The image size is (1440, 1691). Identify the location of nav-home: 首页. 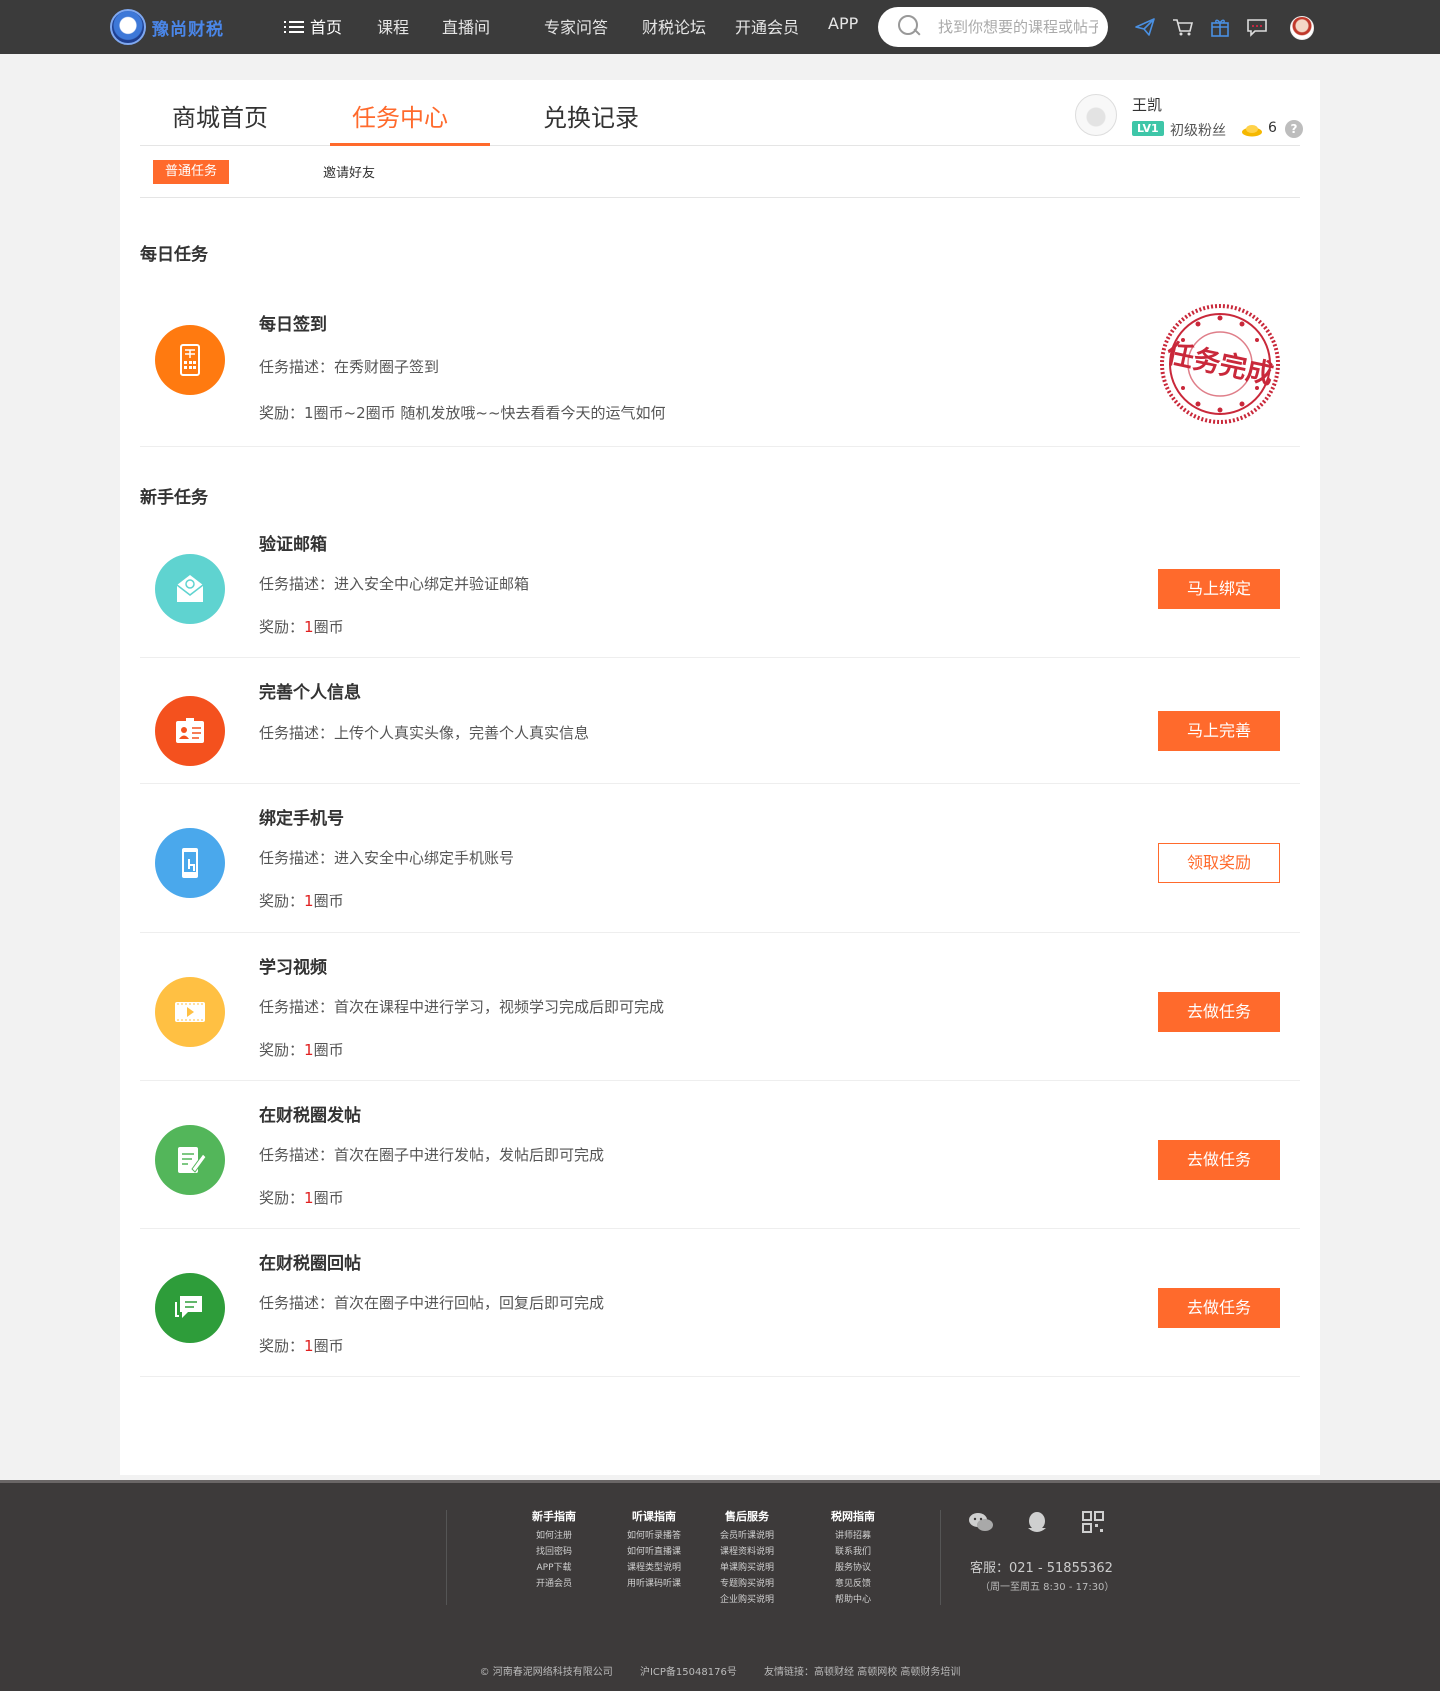
(313, 26).